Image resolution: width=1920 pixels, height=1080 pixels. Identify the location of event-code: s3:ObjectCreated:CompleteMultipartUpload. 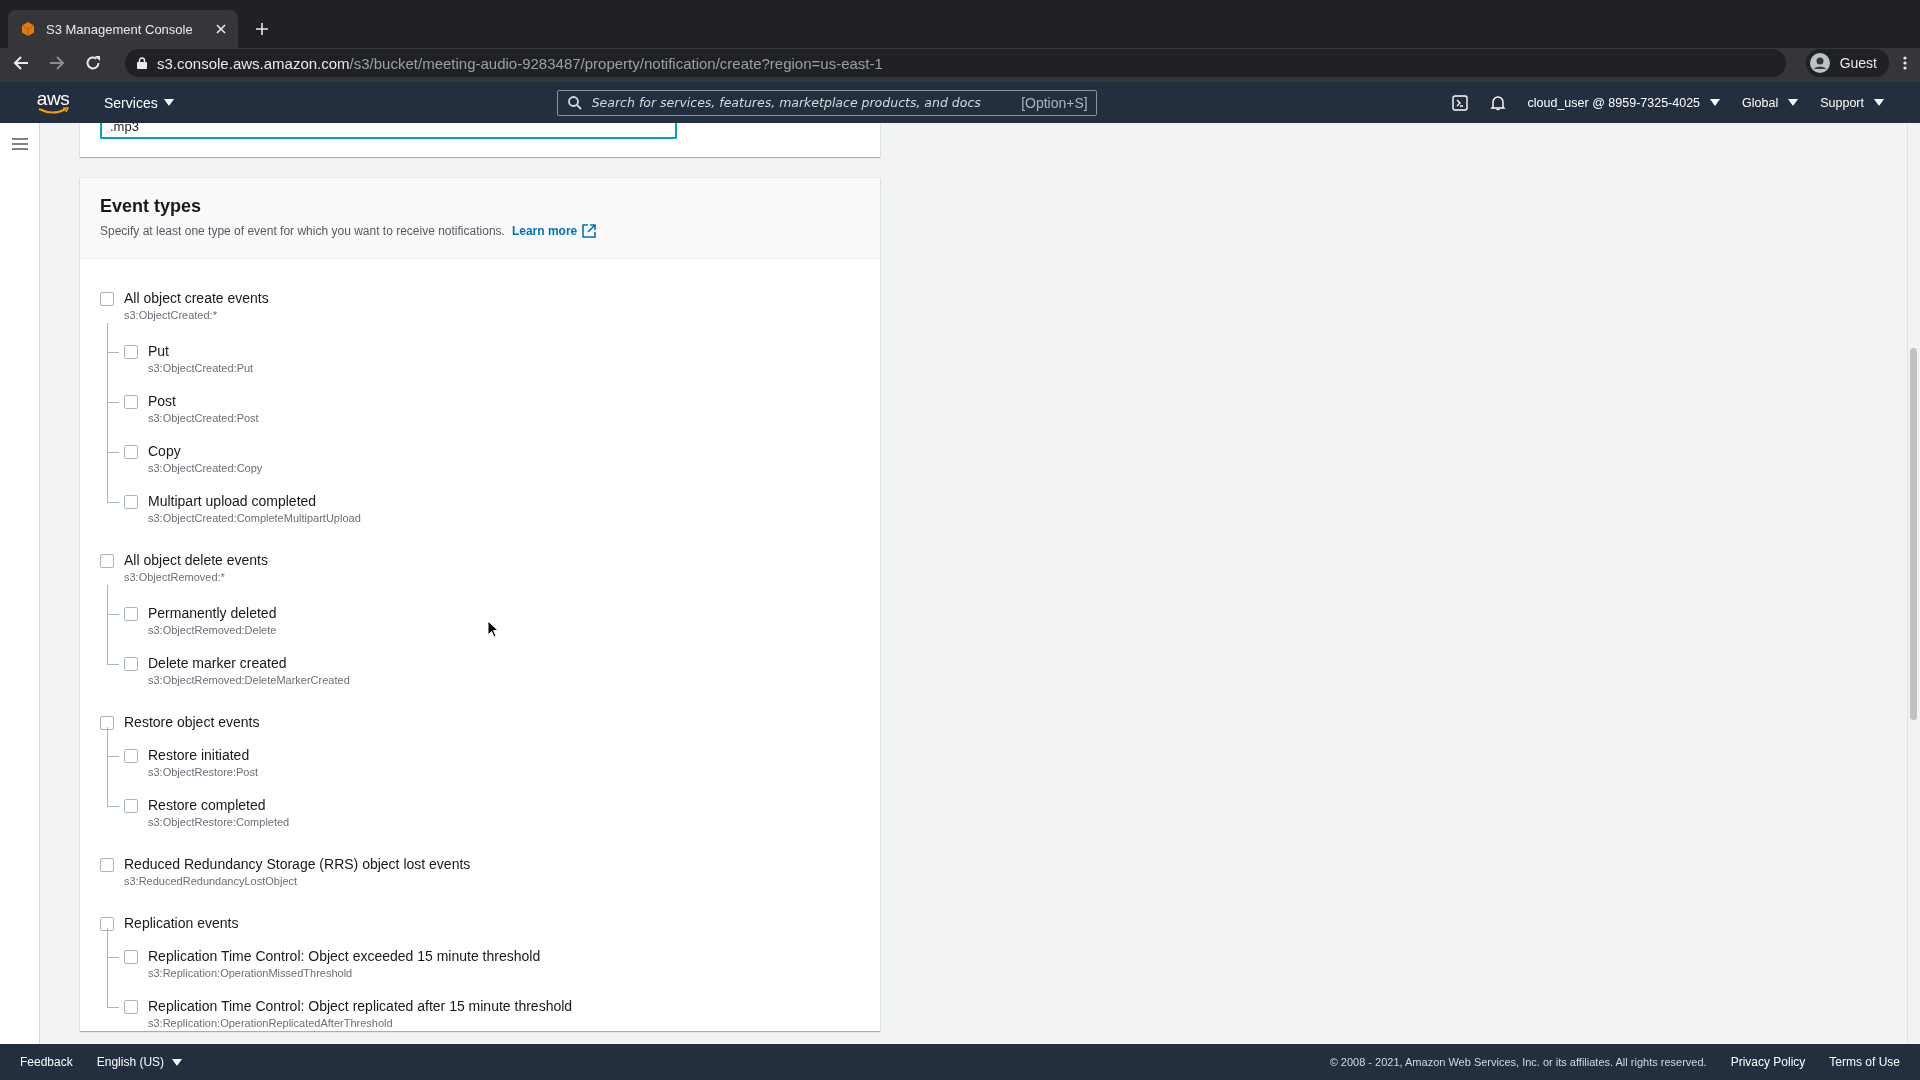
(254, 518).